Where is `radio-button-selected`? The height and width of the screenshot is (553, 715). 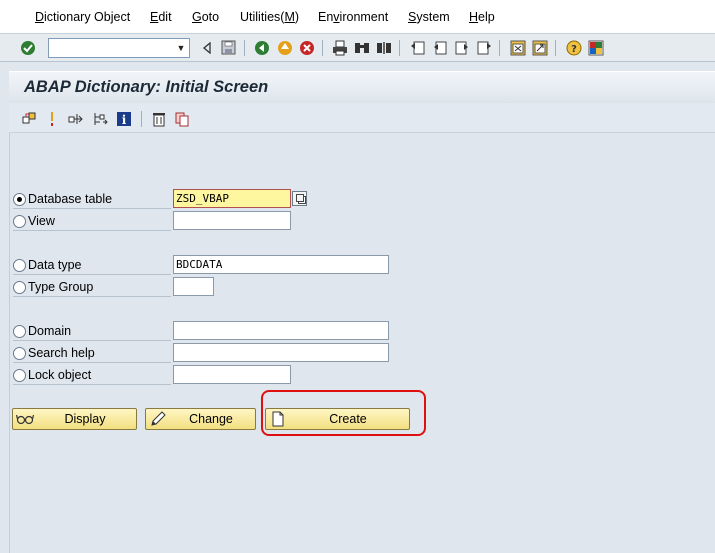
radio-button-selected is located at coordinates (19, 199).